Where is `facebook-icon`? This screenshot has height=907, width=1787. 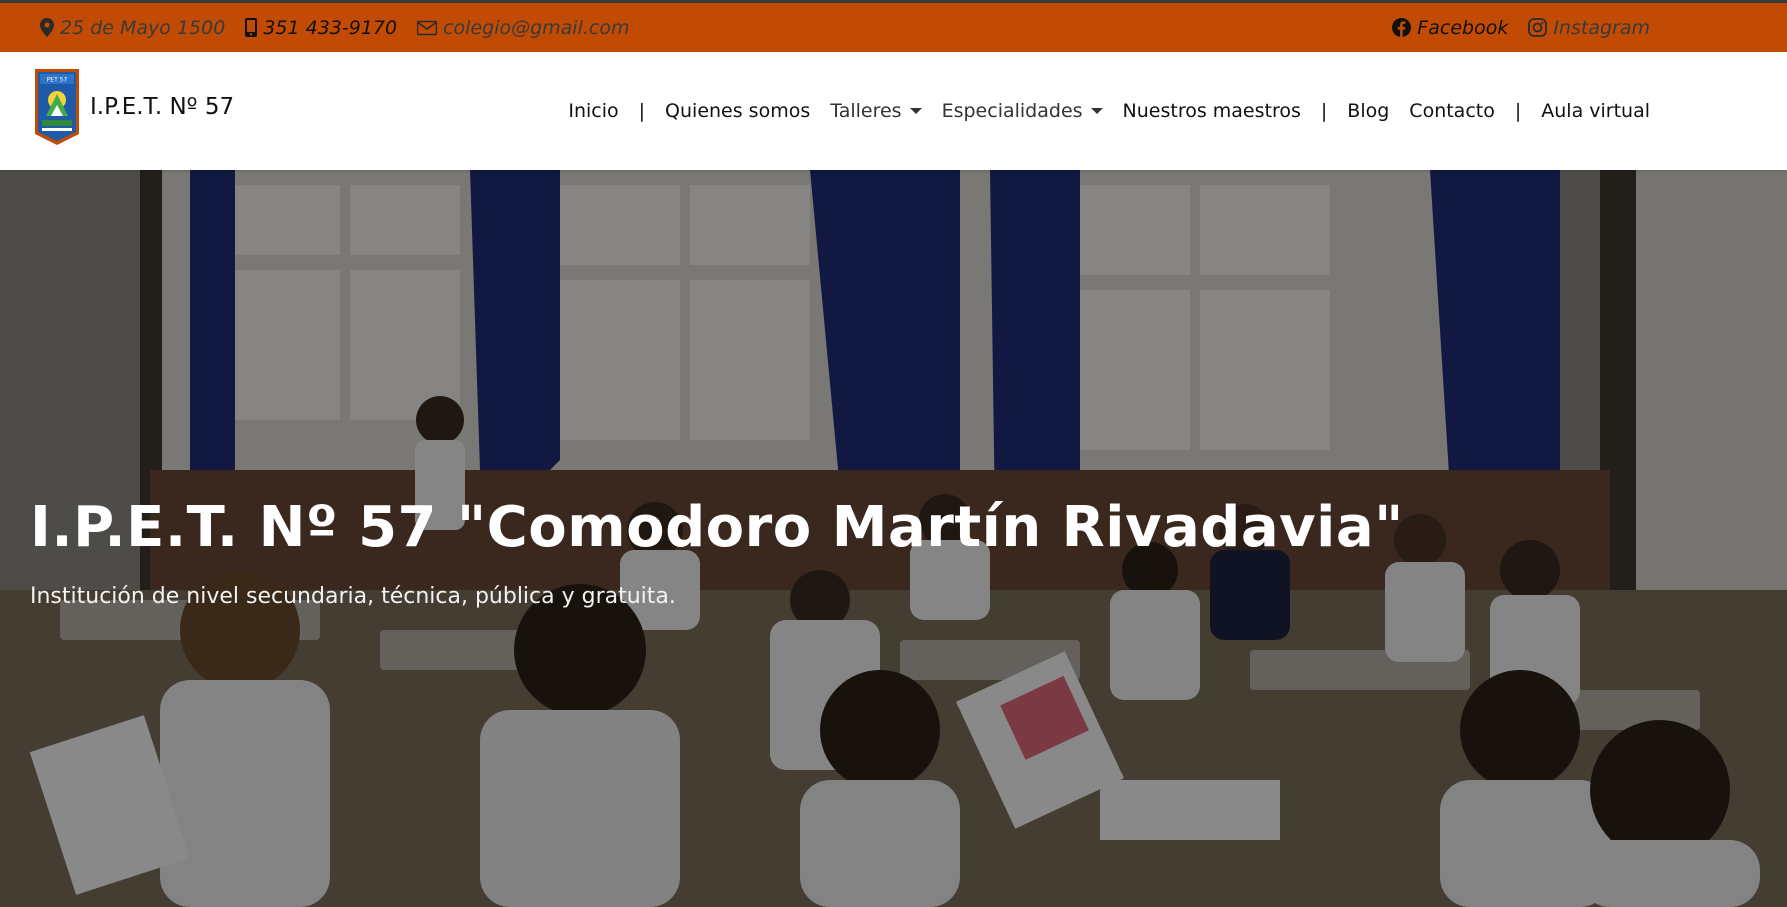
facebook-icon is located at coordinates (1402, 27).